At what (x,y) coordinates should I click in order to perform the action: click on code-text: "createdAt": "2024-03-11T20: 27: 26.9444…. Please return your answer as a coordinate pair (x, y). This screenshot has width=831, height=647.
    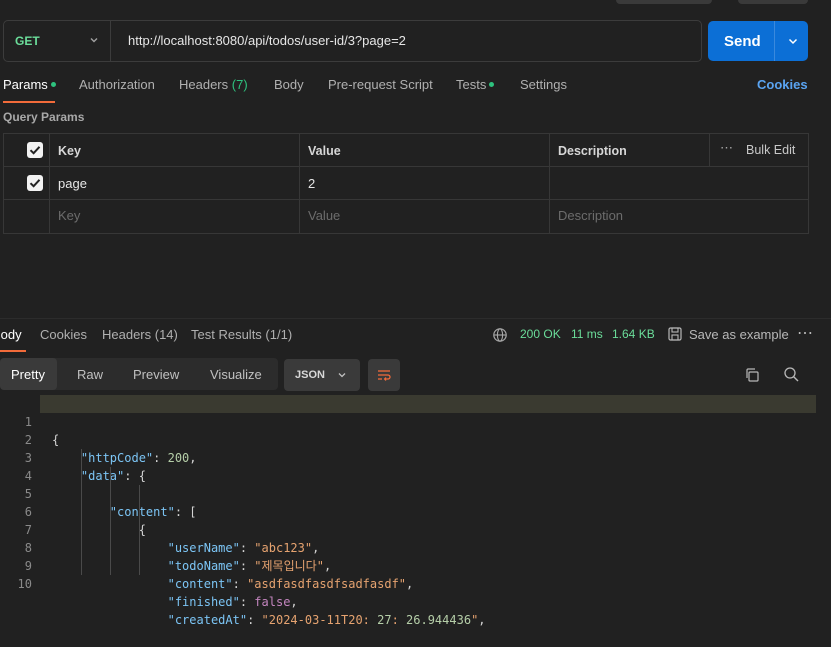
    Looking at the image, I should click on (326, 620).